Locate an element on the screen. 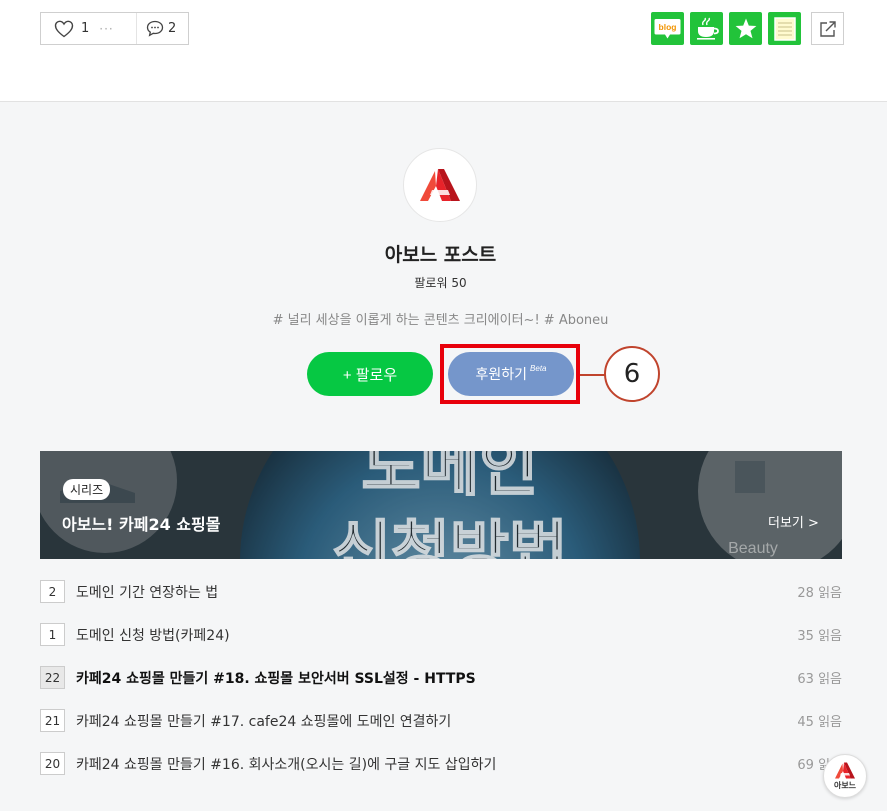  star-icon is located at coordinates (745, 28).